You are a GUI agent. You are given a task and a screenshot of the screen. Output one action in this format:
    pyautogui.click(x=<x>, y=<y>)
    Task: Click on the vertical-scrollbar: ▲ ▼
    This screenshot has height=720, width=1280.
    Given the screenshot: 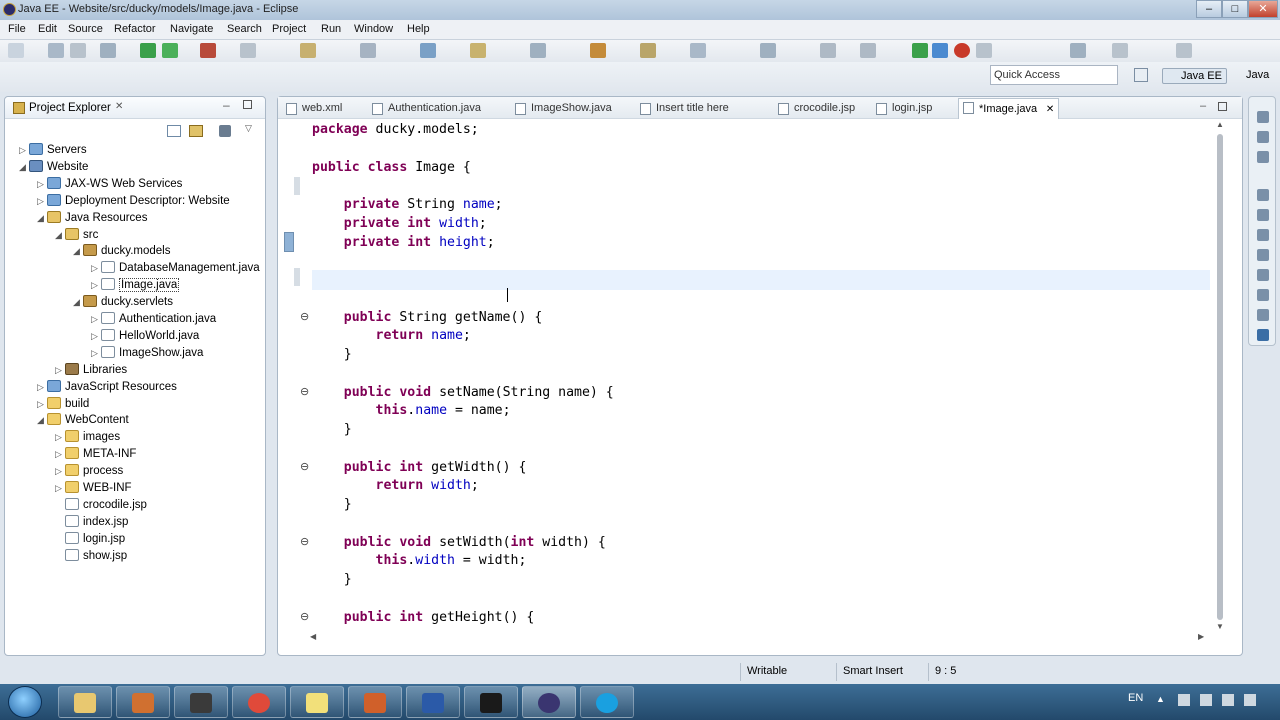 What is the action you would take?
    pyautogui.click(x=1220, y=376)
    